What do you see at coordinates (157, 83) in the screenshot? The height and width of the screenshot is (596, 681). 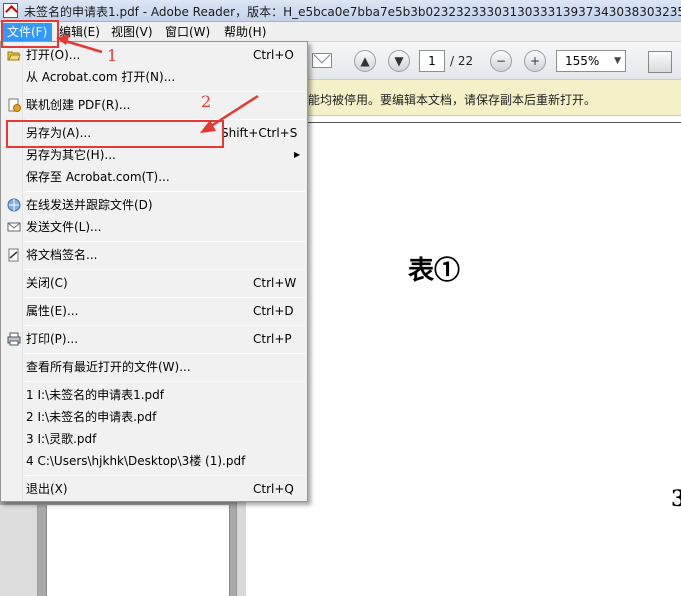 I see `annotation-arrows` at bounding box center [157, 83].